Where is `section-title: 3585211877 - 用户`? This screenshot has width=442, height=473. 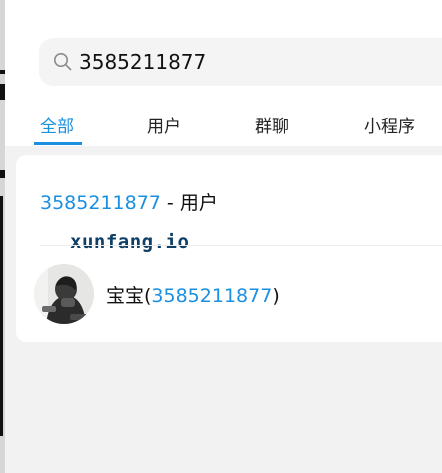 section-title: 3585211877 - 用户 is located at coordinates (129, 201).